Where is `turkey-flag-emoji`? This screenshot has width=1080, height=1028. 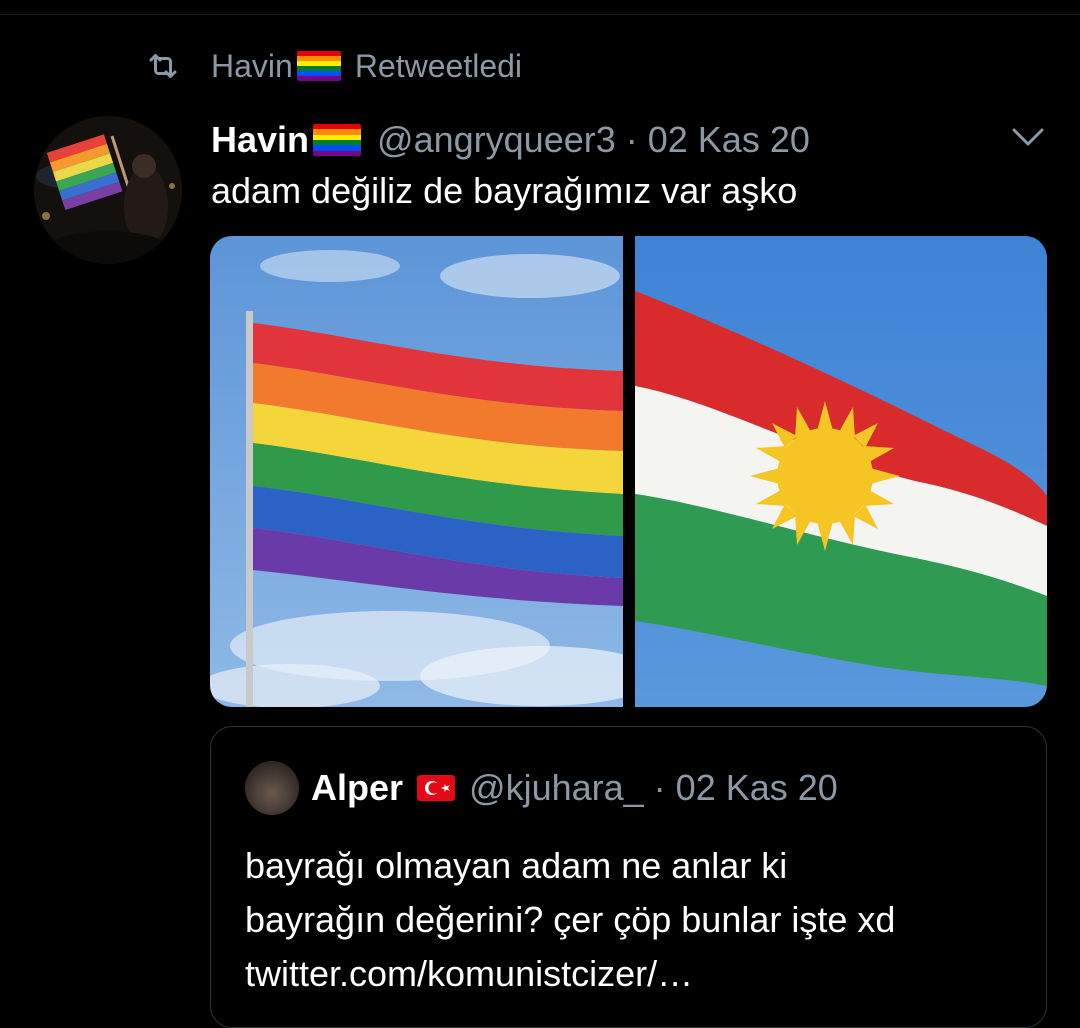 turkey-flag-emoji is located at coordinates (436, 788).